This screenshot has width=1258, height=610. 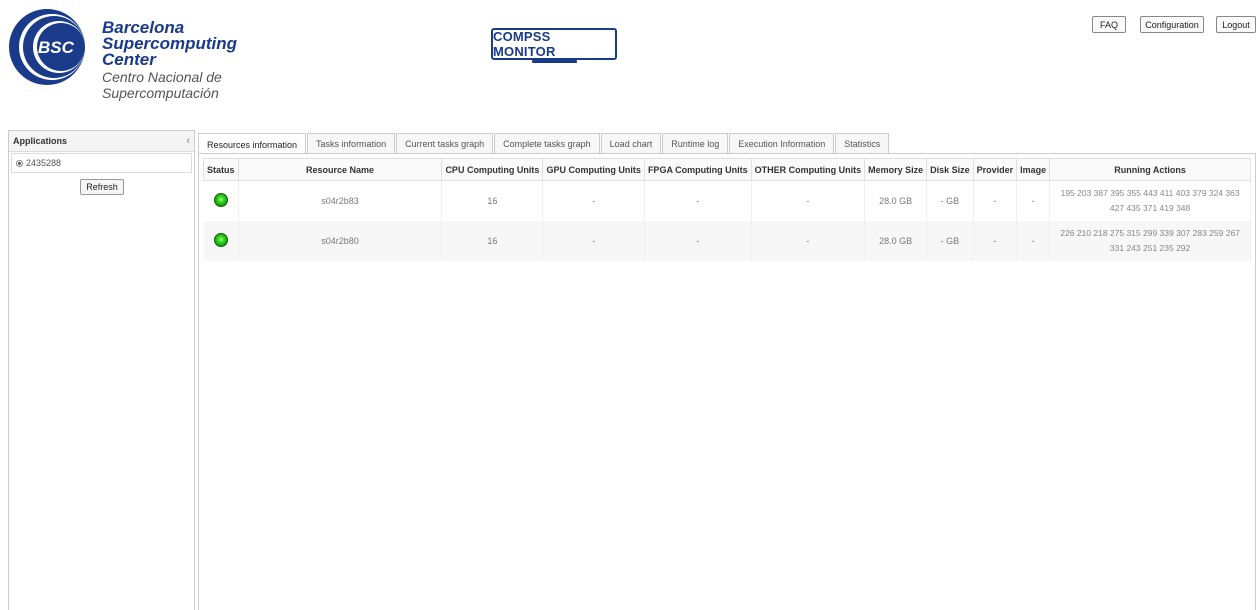 What do you see at coordinates (101, 370) in the screenshot?
I see `applications-panel: Applications ‹ 2435288 Refresh` at bounding box center [101, 370].